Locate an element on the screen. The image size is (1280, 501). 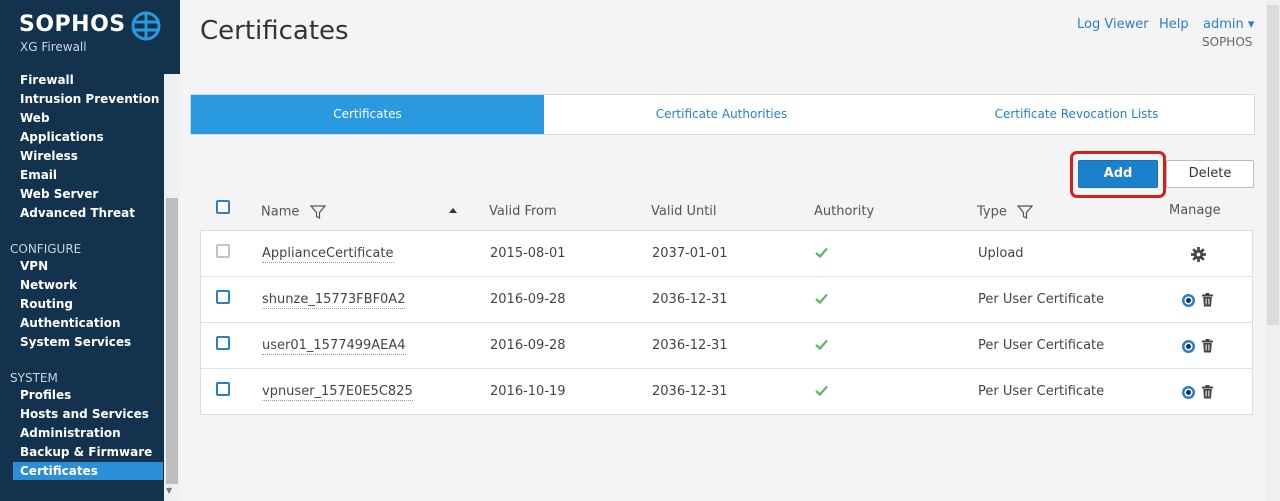
sidebar-item-authentication: Authentication is located at coordinates (70, 323).